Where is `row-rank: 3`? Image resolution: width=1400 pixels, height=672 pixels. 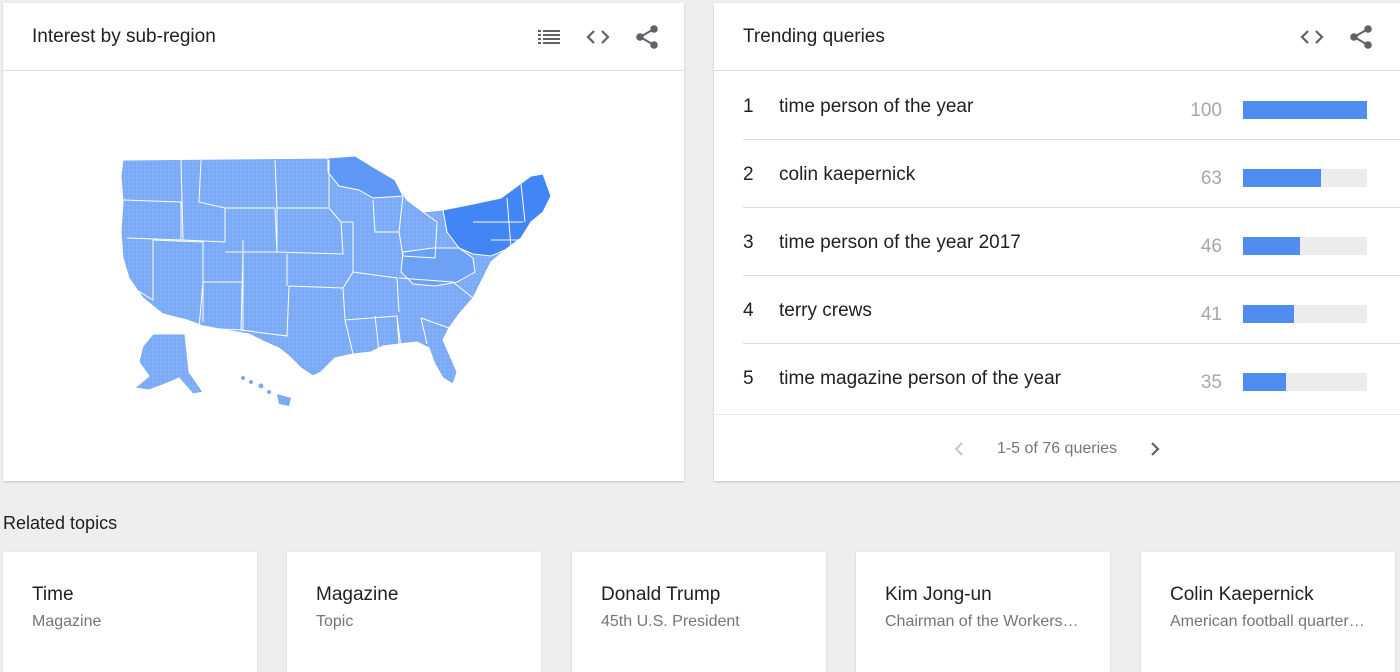
row-rank: 3 is located at coordinates (748, 242).